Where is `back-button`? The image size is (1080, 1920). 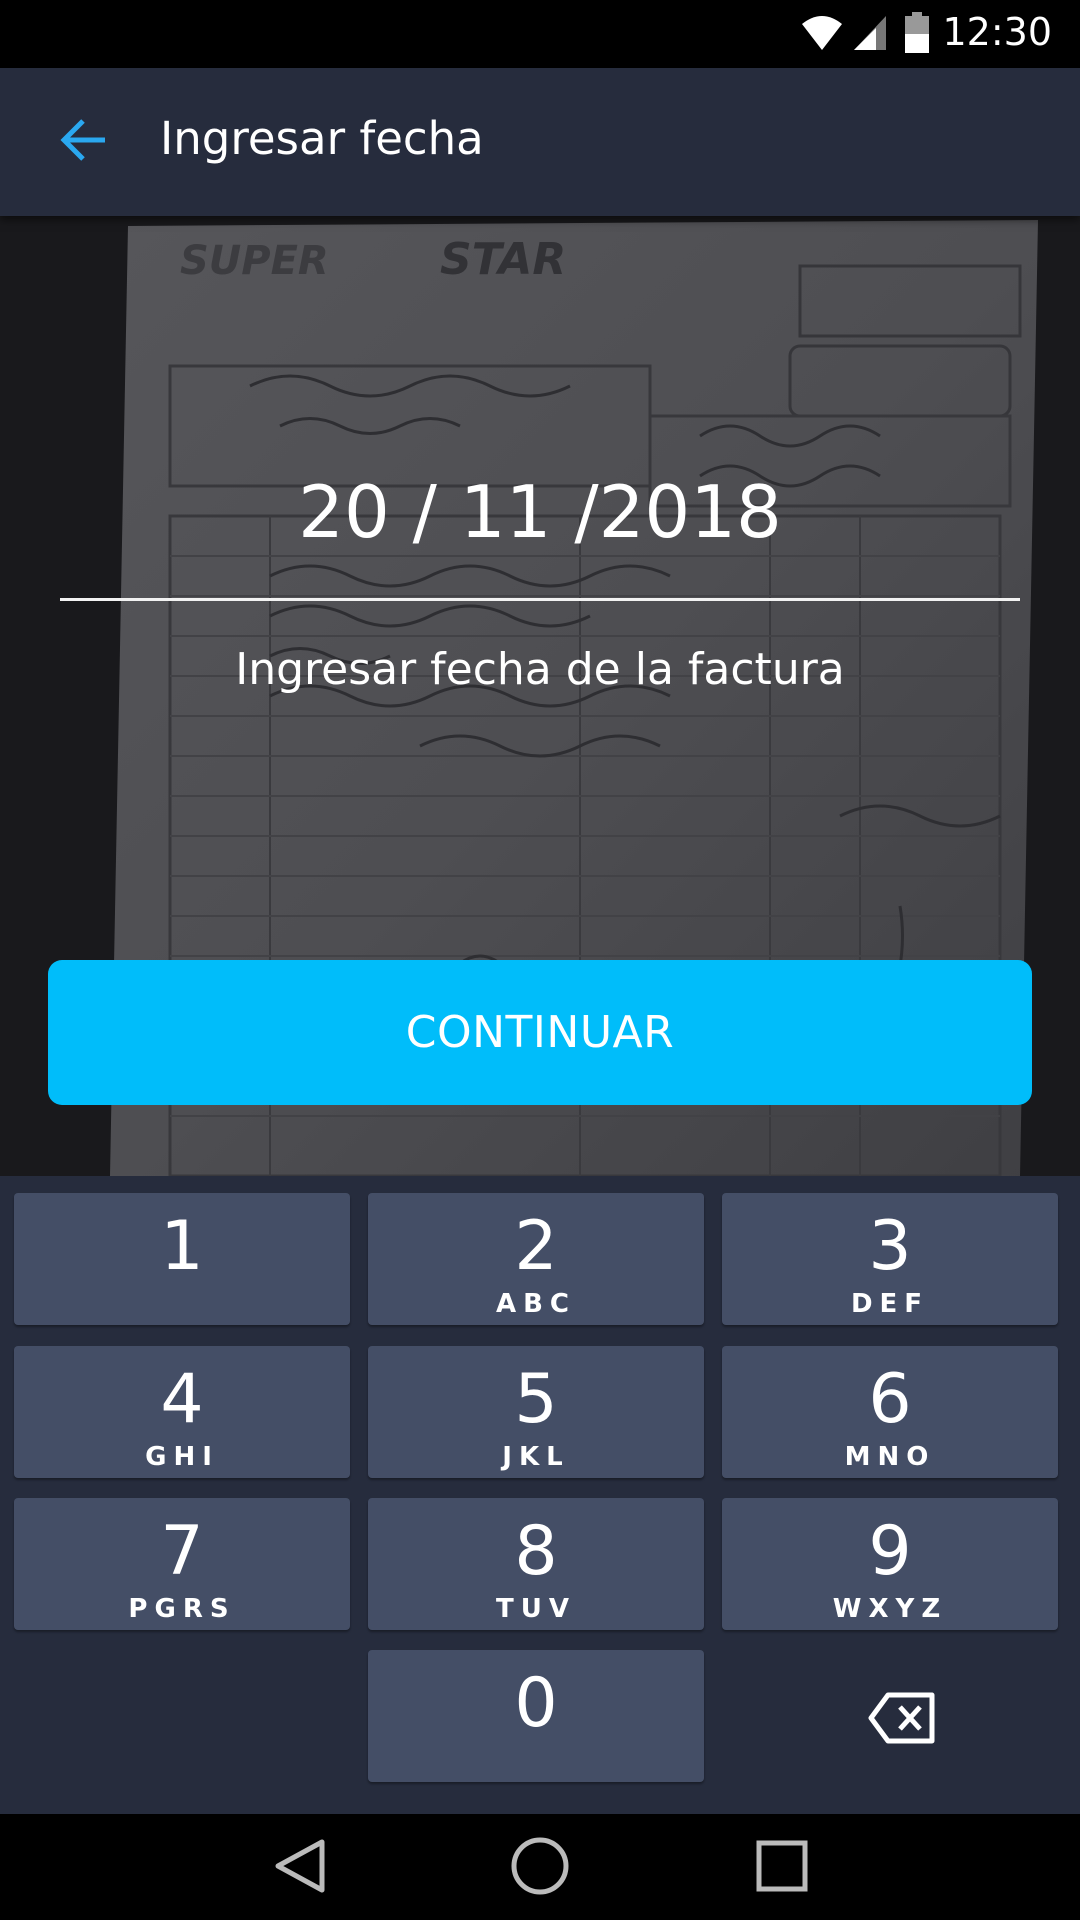
back-button is located at coordinates (83, 142).